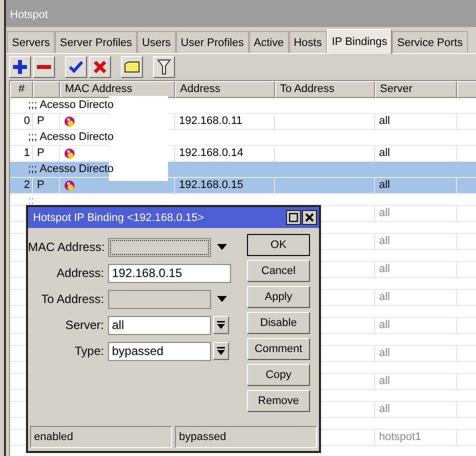 The width and height of the screenshot is (476, 456). I want to click on enable-button, so click(76, 67).